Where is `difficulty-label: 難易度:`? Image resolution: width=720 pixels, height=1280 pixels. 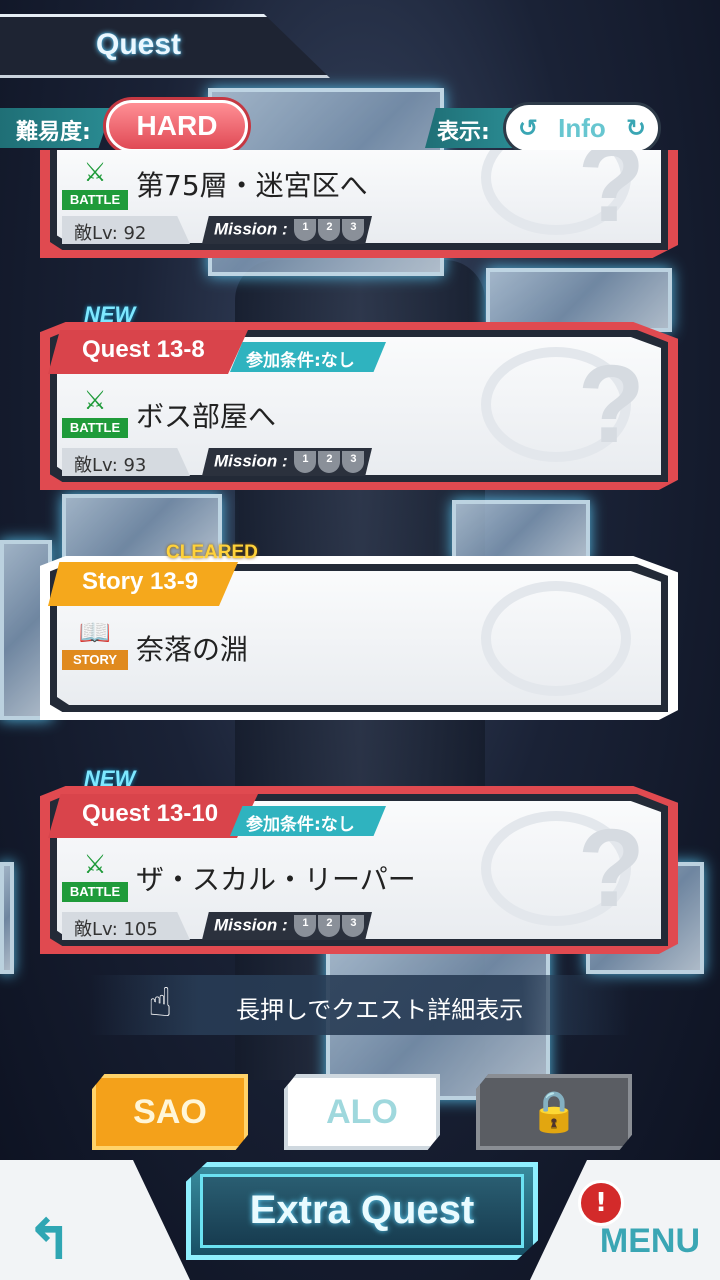 difficulty-label: 難易度: is located at coordinates (56, 128).